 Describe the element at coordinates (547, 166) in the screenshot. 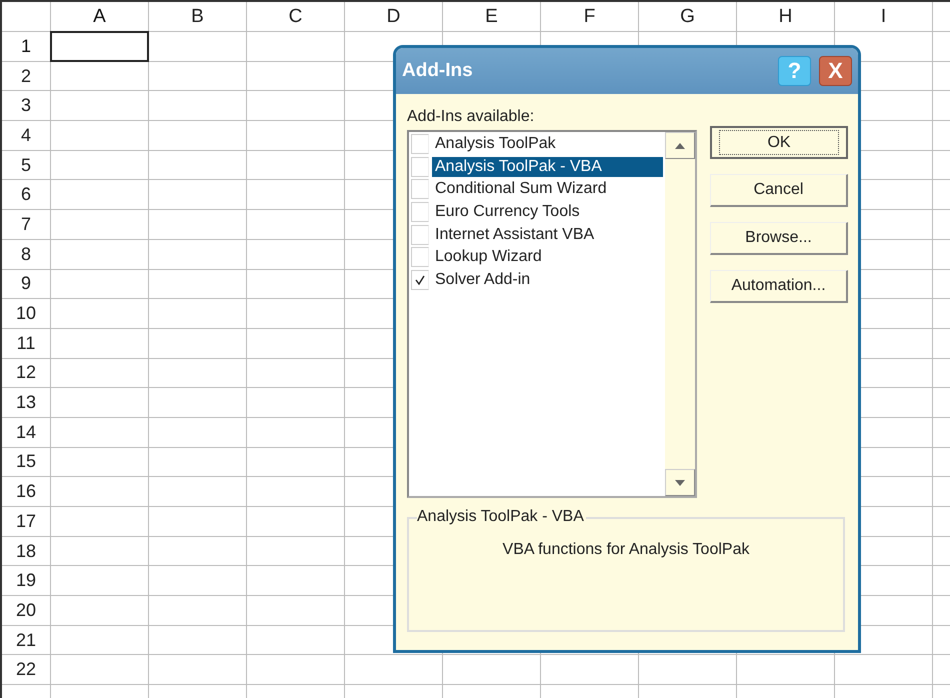

I see `list-item: Analysis ToolPak - VBA` at that location.